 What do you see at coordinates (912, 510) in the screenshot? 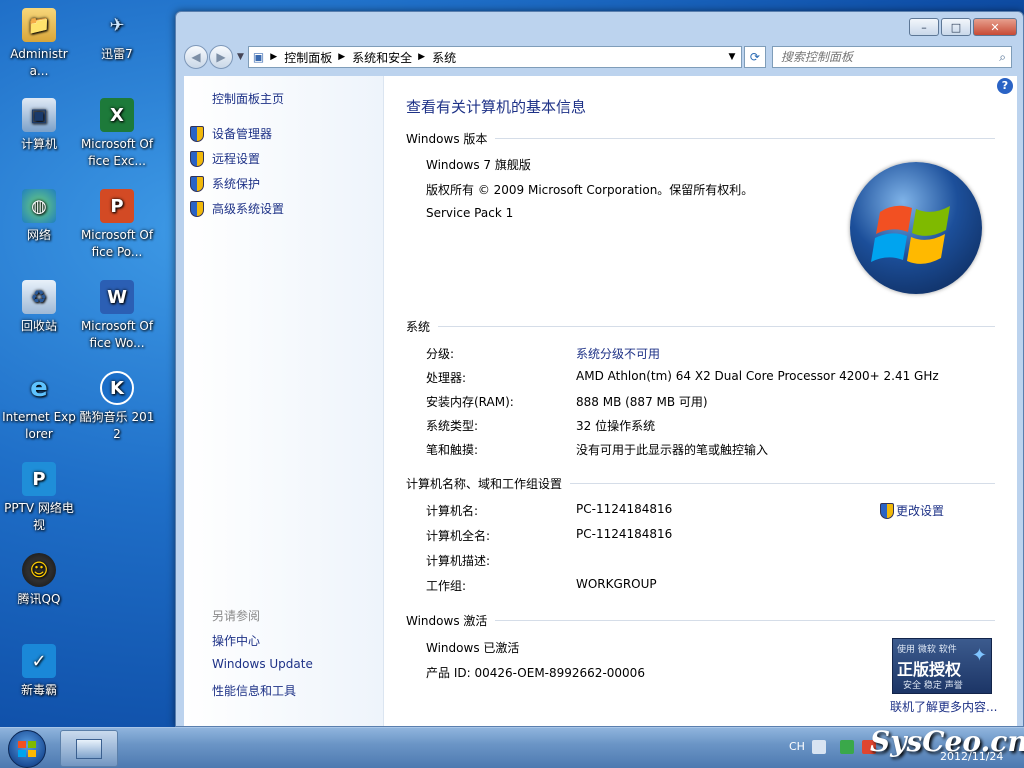
I see `change-settings-link: 更改设置` at bounding box center [912, 510].